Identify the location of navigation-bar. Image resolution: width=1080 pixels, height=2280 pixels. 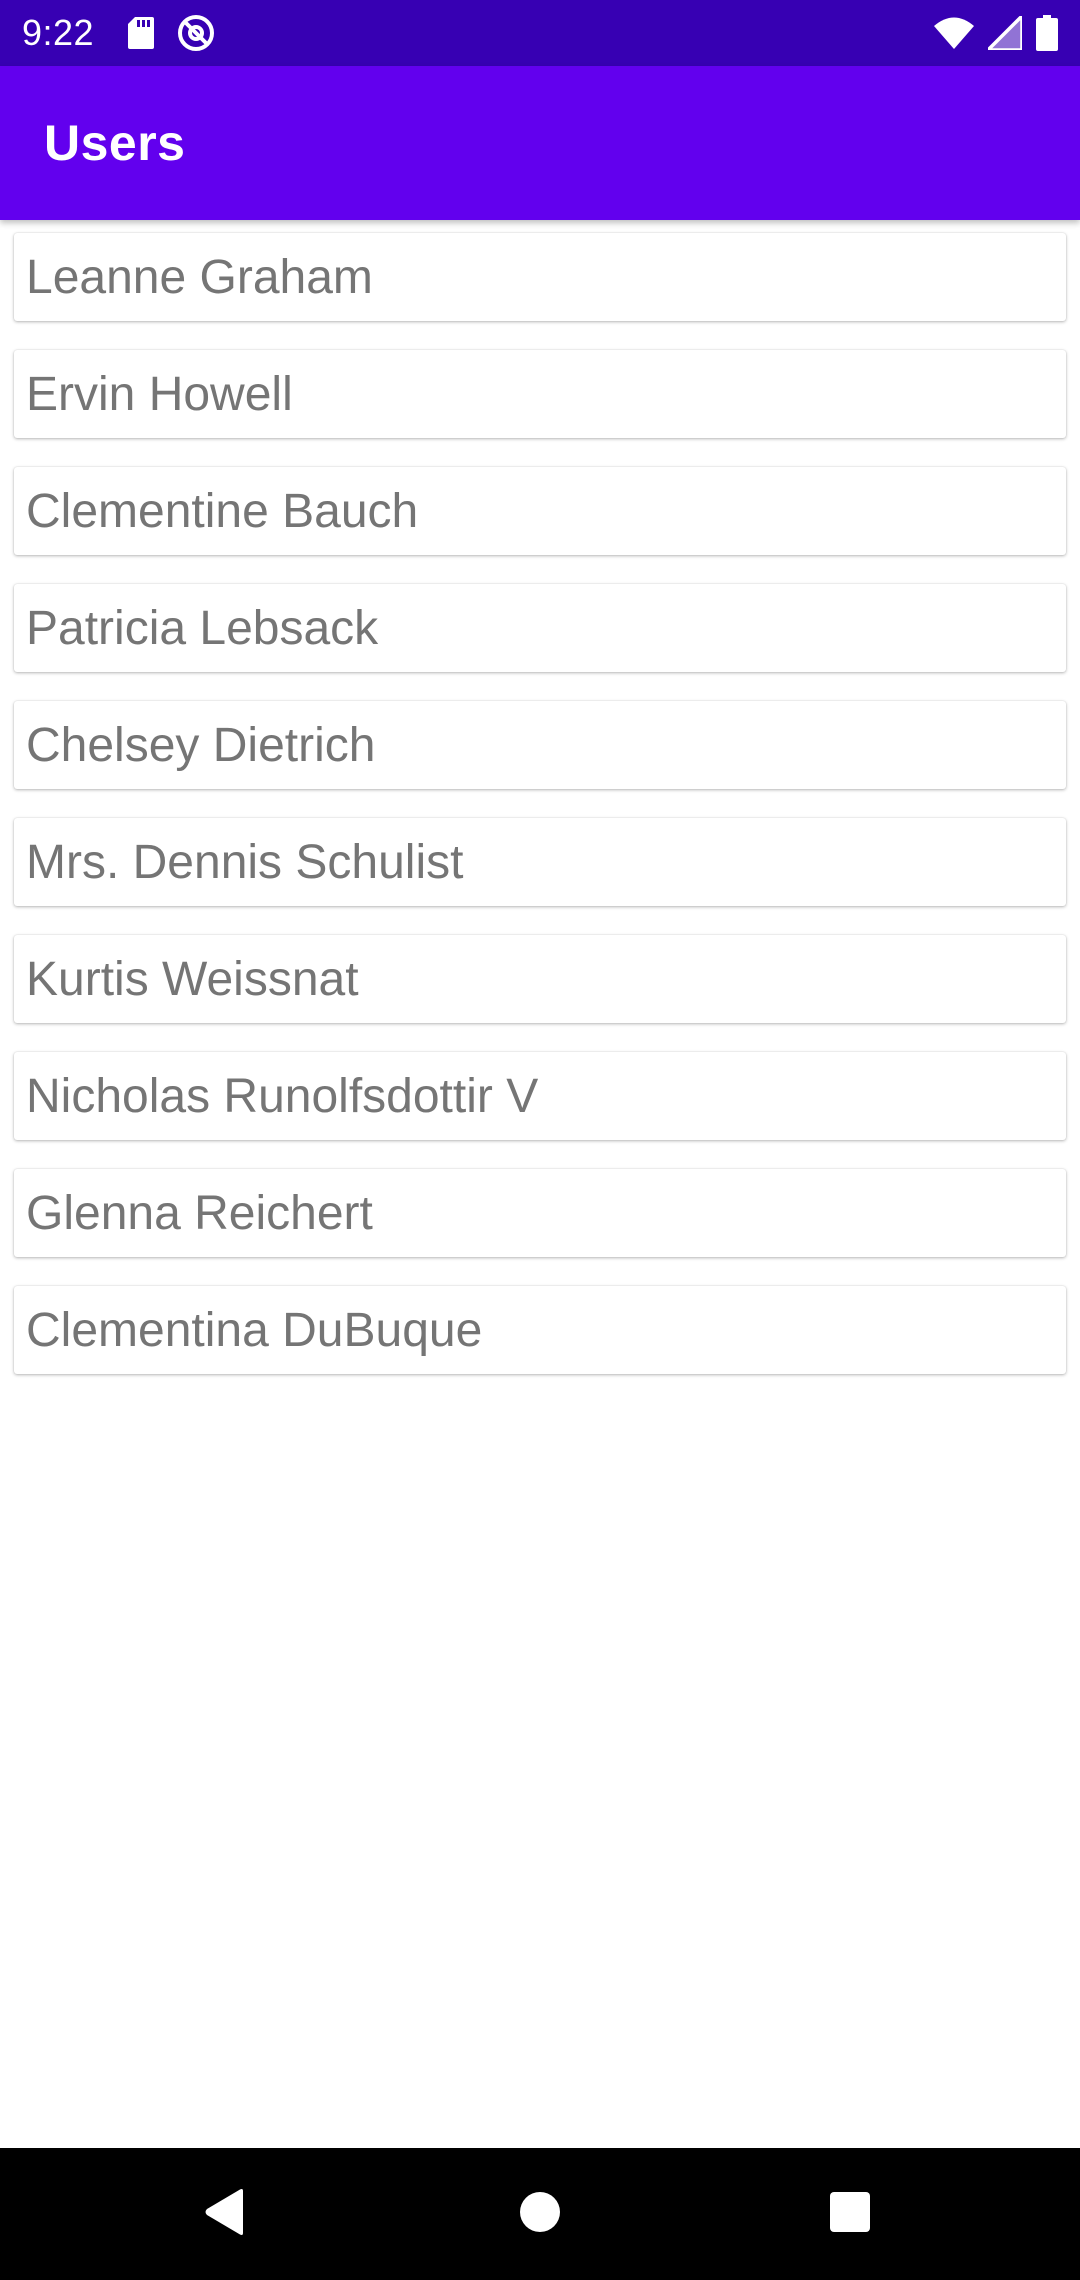
(540, 2214).